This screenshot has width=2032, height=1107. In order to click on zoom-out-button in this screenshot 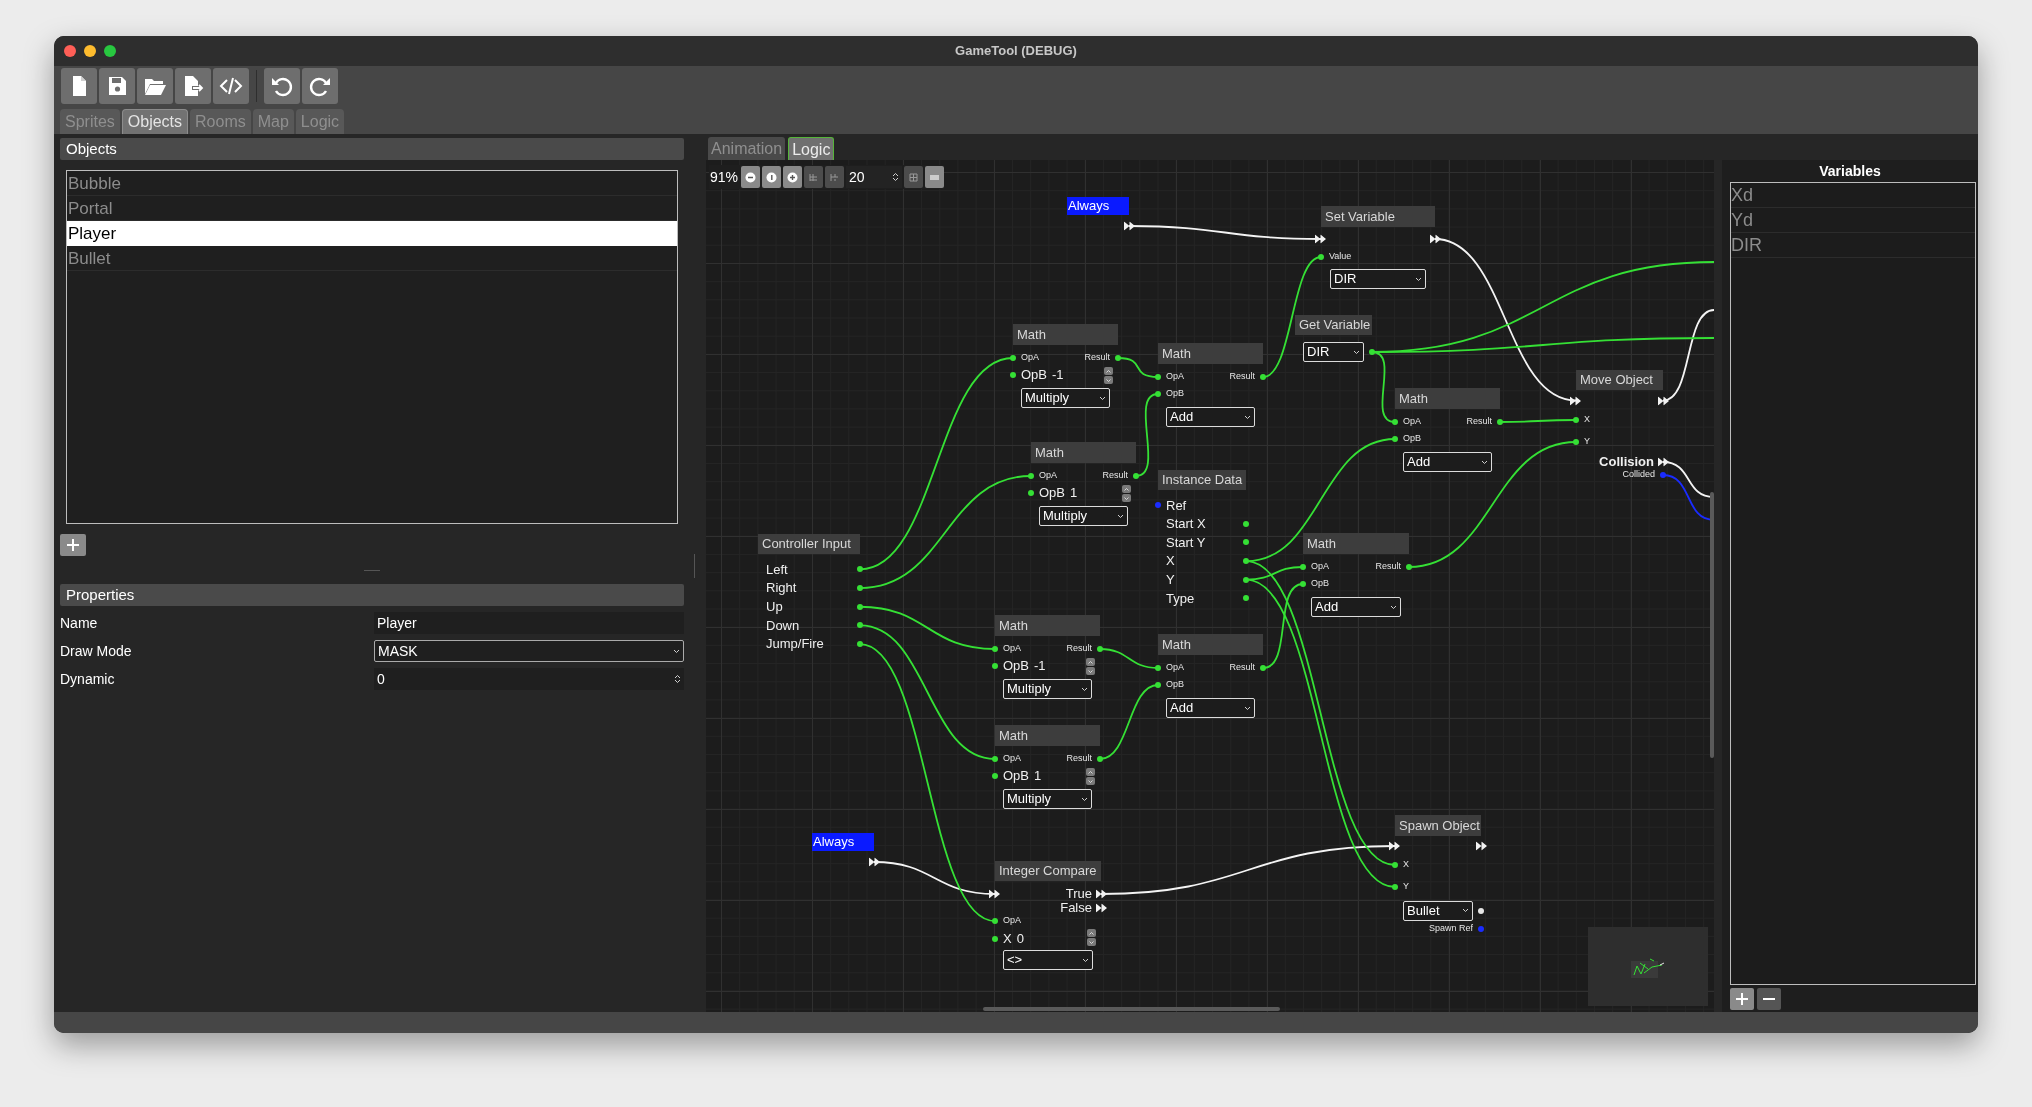, I will do `click(751, 177)`.